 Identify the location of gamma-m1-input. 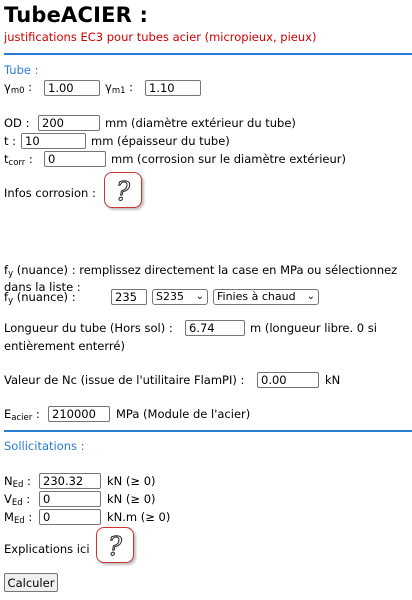
(173, 88).